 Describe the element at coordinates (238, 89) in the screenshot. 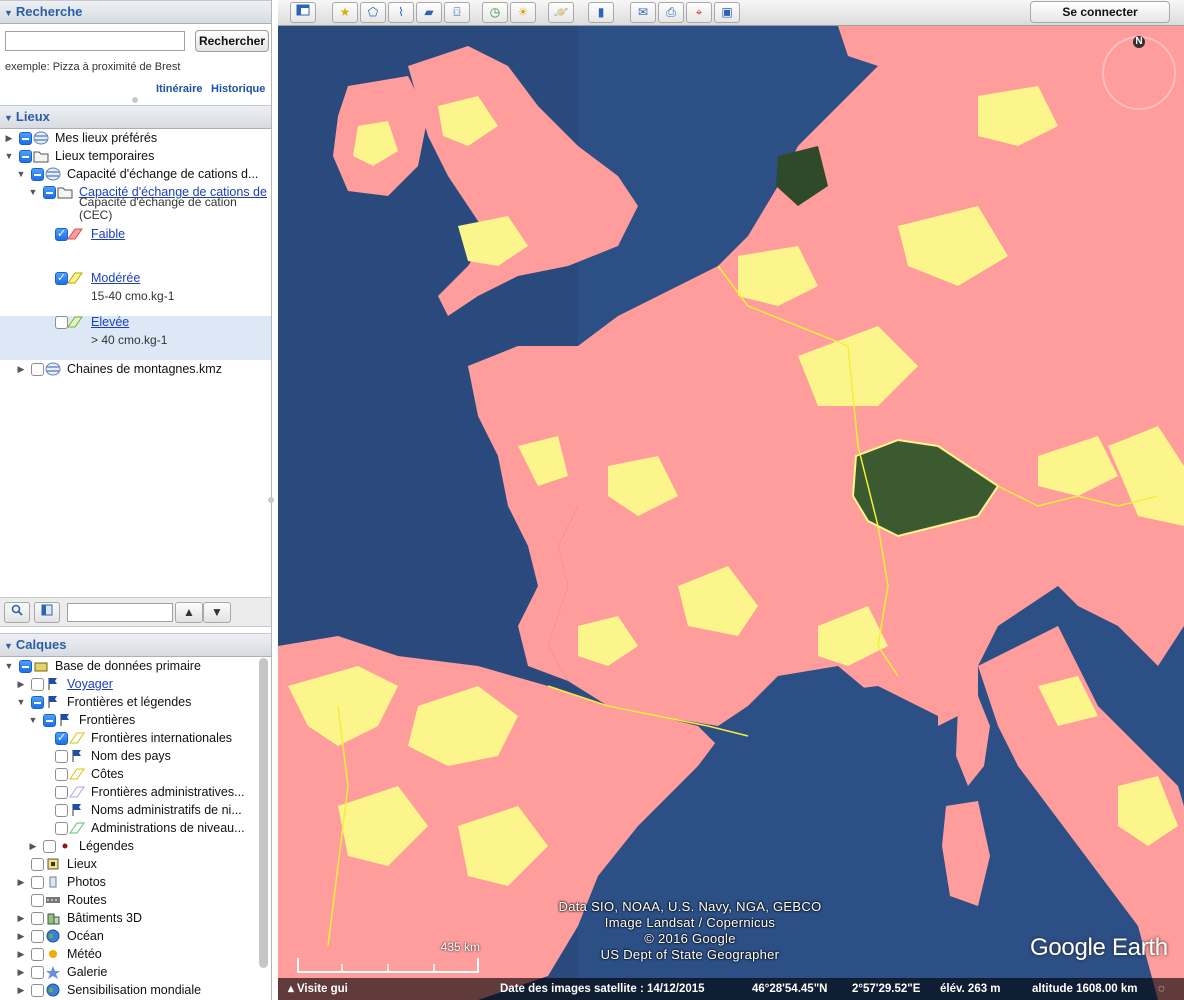

I see `history-link: Historique` at that location.